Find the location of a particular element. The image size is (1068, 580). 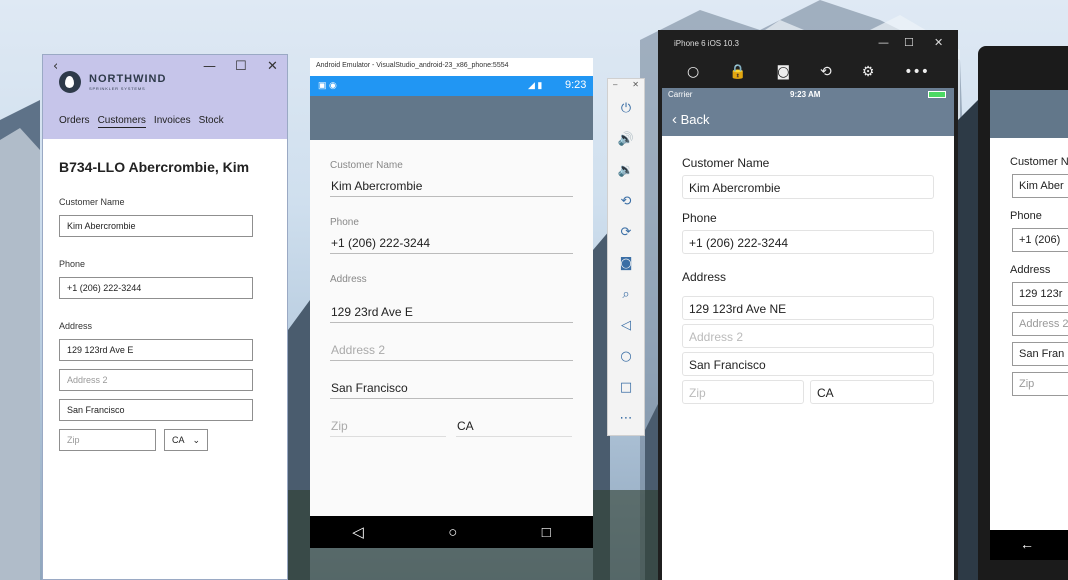

carrier-label: Carrier is located at coordinates (680, 94).